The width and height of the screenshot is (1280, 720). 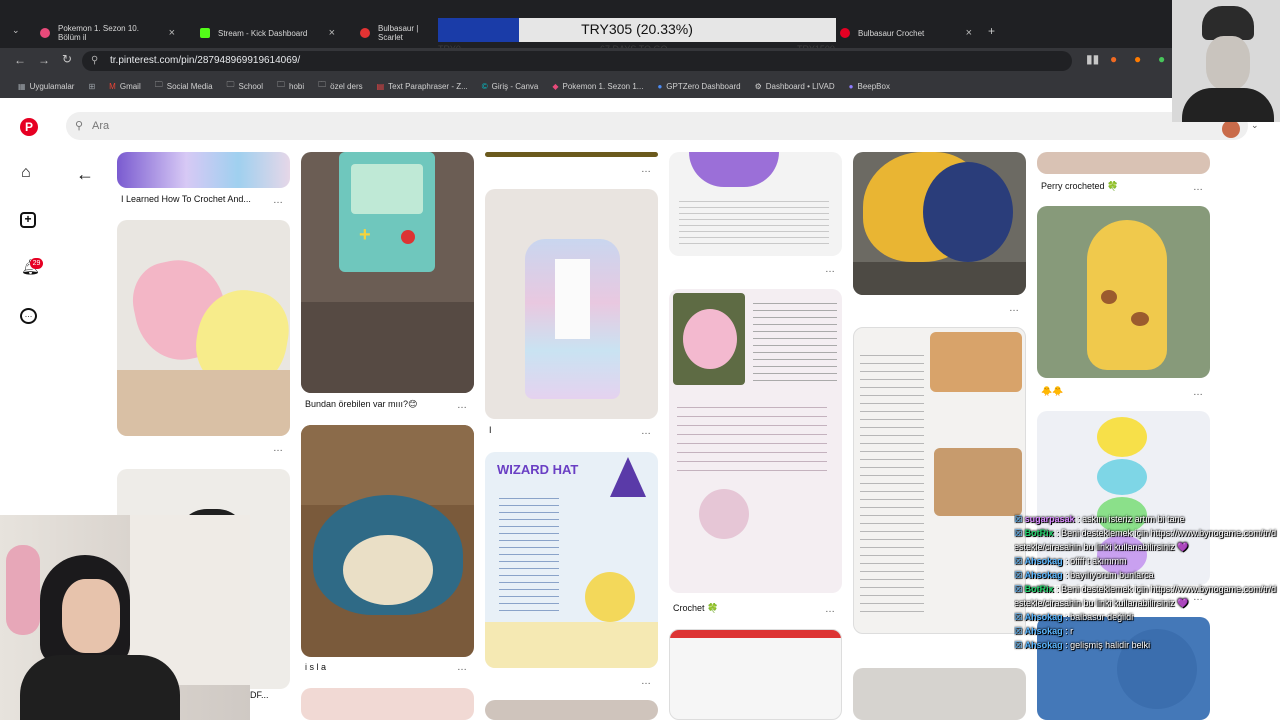 What do you see at coordinates (388, 555) in the screenshot?
I see `snorlax-body` at bounding box center [388, 555].